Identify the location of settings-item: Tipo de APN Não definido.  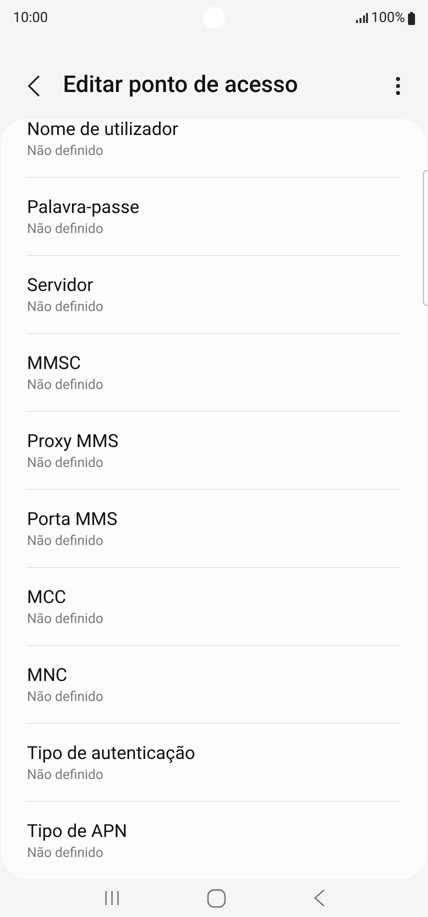
(214, 840).